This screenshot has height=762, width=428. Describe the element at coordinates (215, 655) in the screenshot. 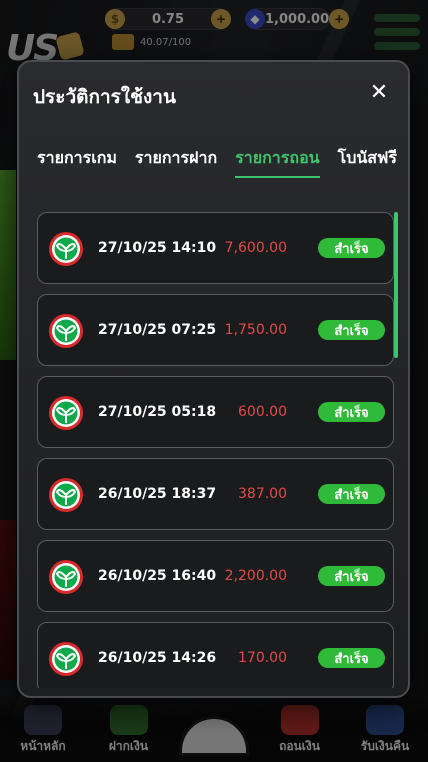

I see `list-item: 26/10/25 14:26 170.00 สำเร็จ` at that location.